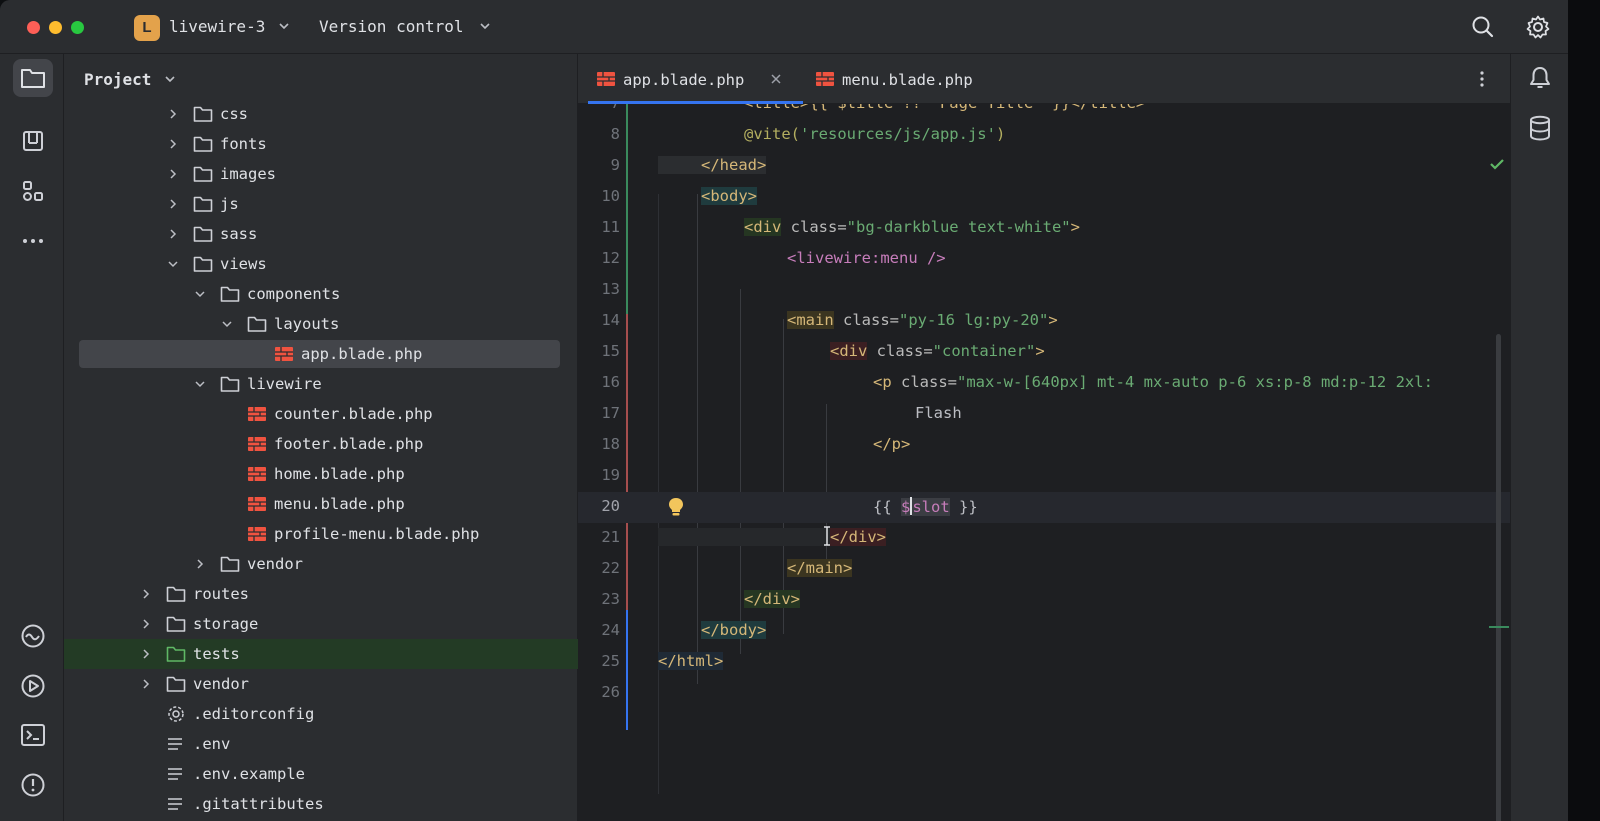  I want to click on tree-item: menu.blade.php, so click(321, 504).